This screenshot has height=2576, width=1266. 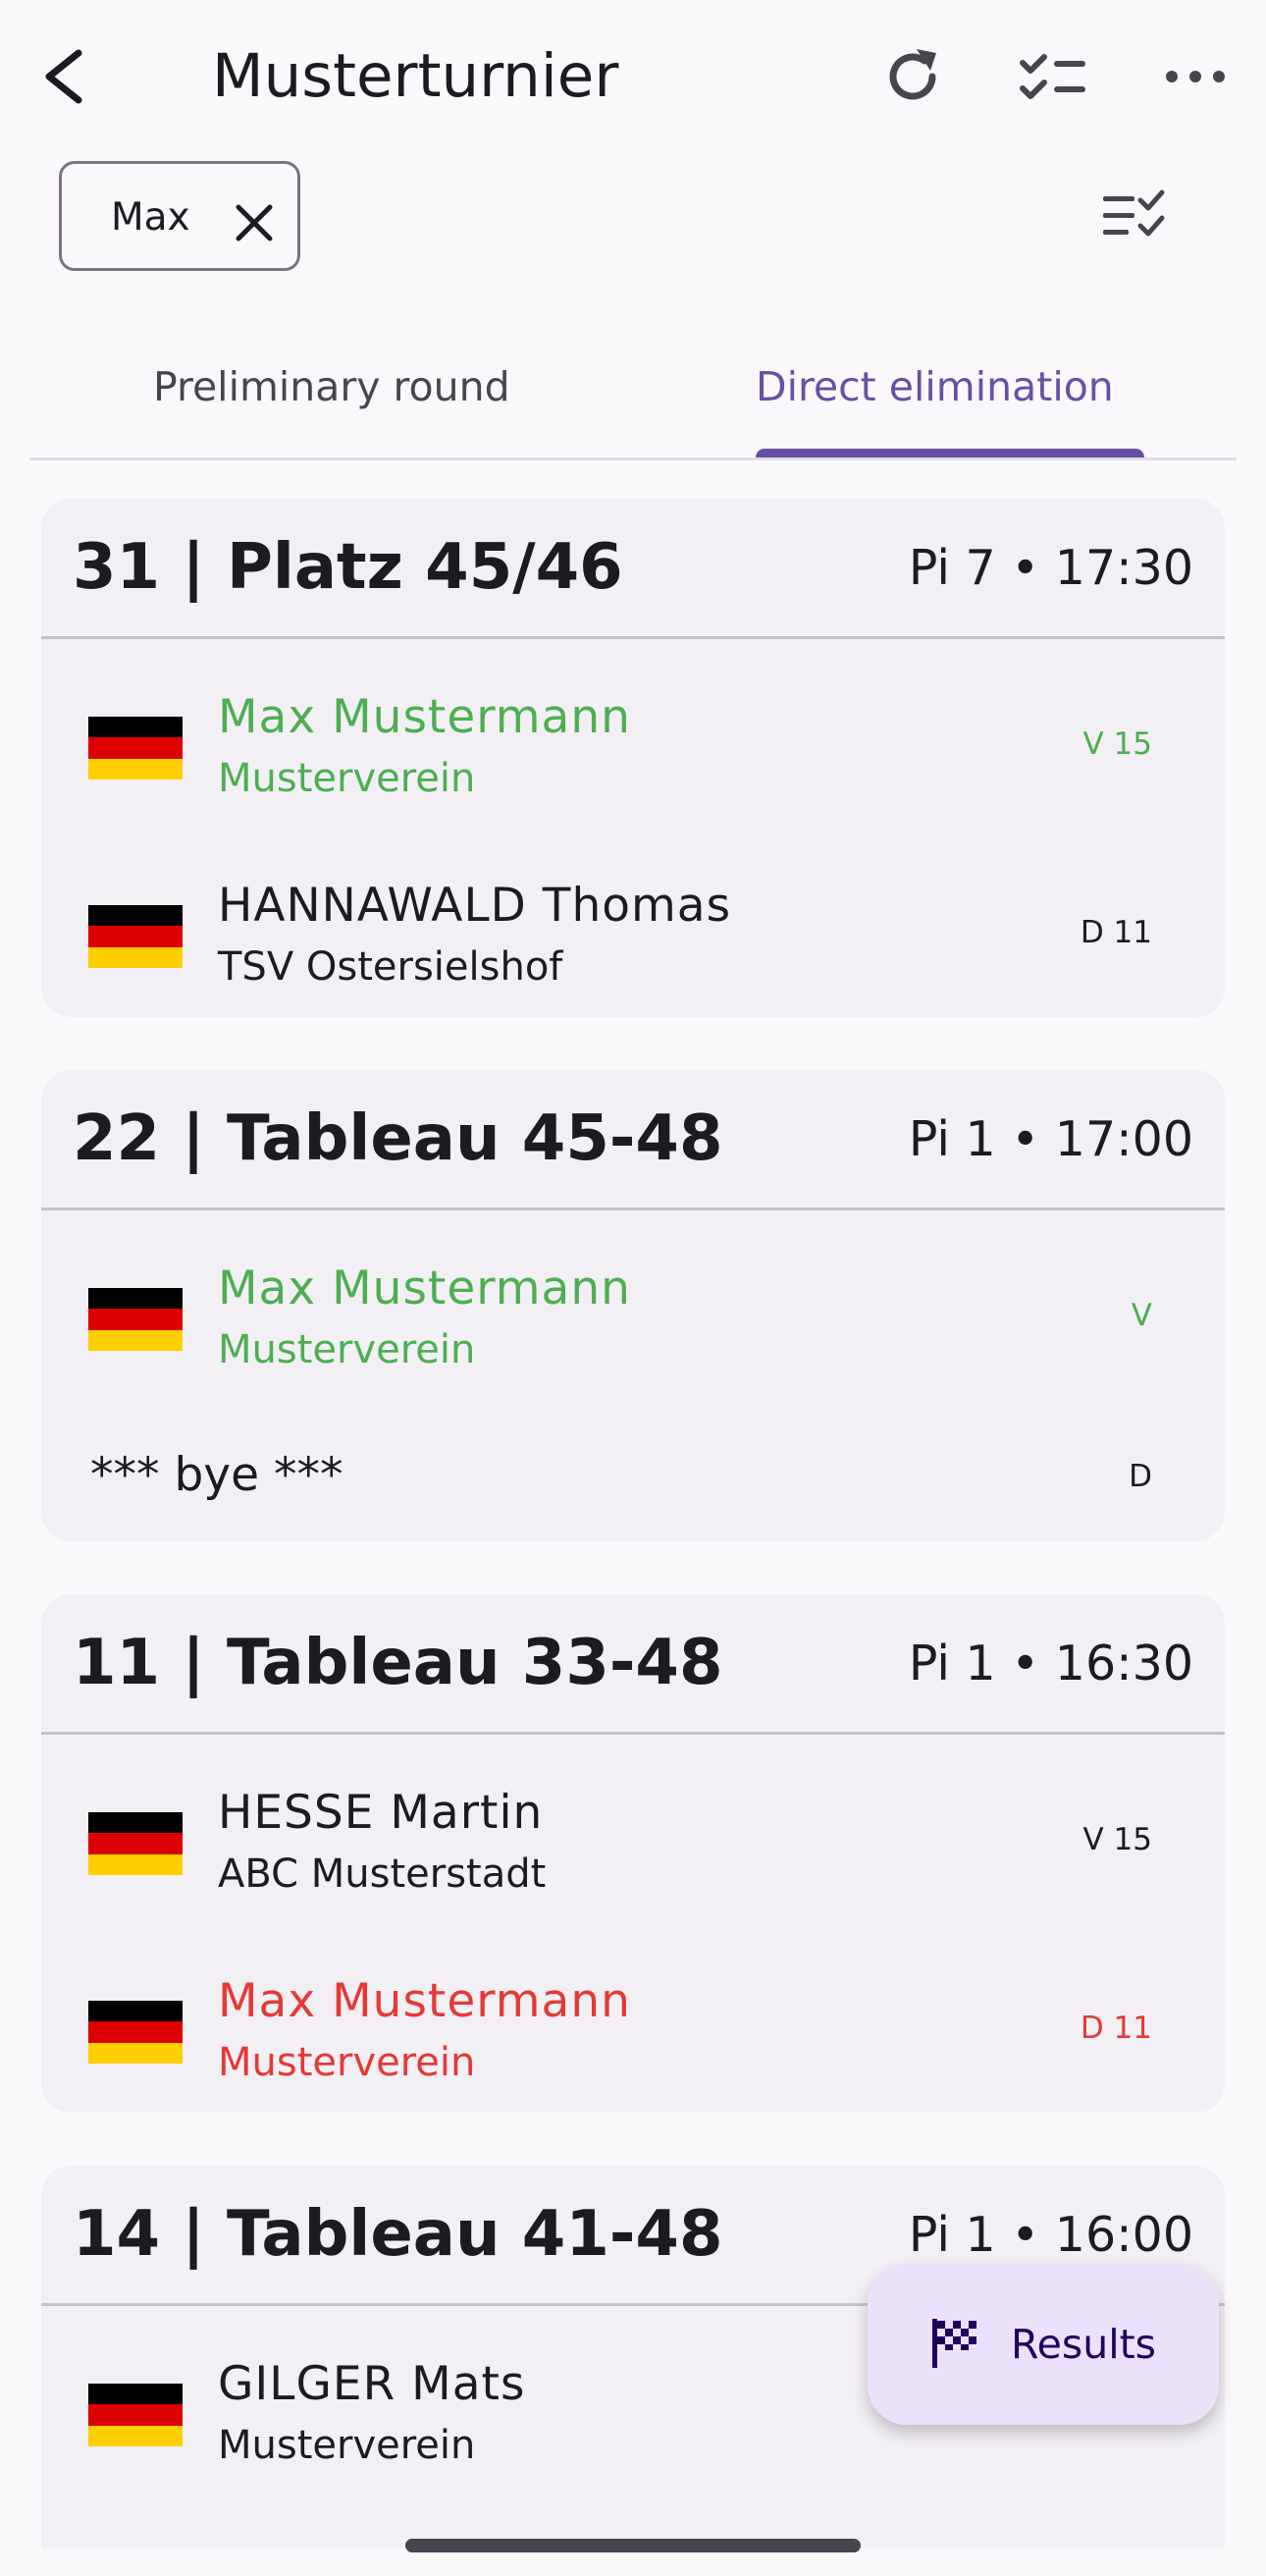 I want to click on fencer-row: Max Mustermann Musterverein D 11, so click(x=633, y=2022).